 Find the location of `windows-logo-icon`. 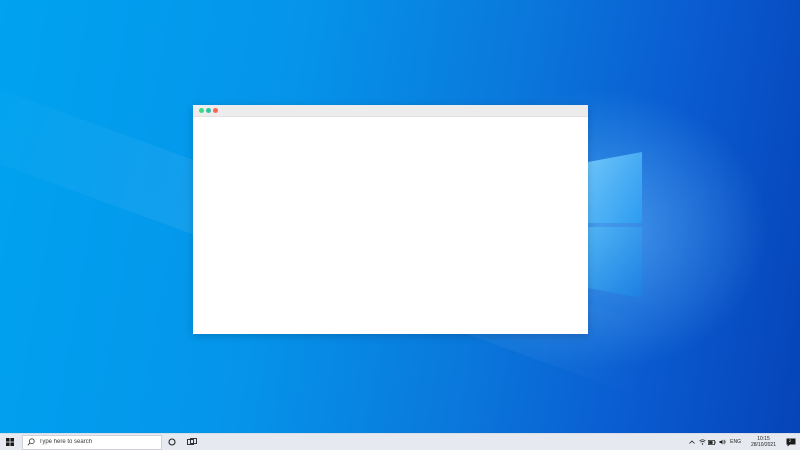

windows-logo-icon is located at coordinates (10, 442).